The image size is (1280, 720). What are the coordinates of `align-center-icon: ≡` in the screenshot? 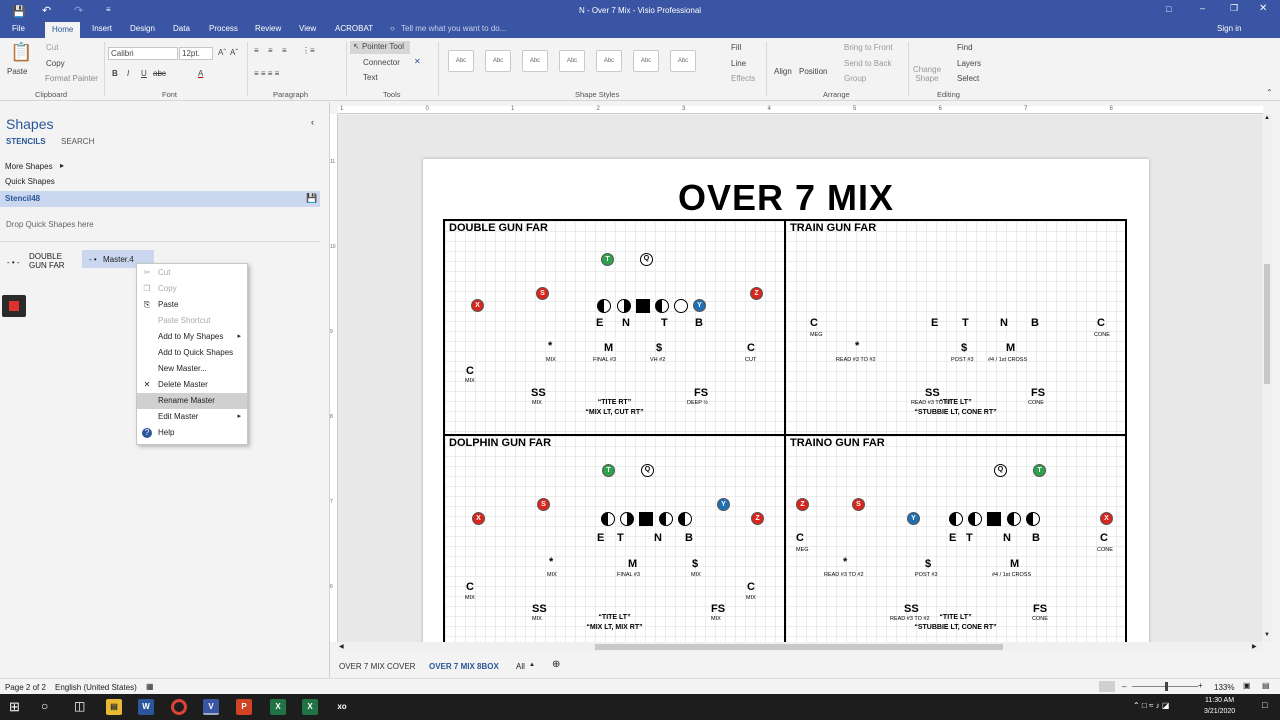 It's located at (270, 50).